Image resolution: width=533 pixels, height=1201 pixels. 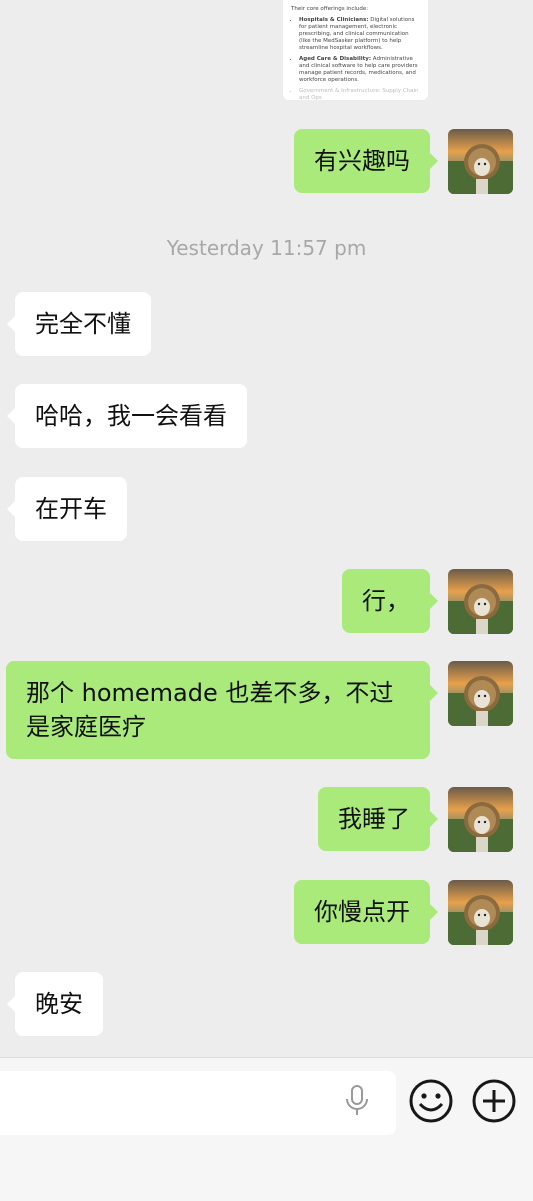 What do you see at coordinates (374, 819) in the screenshot?
I see `message-text: 我睡了` at bounding box center [374, 819].